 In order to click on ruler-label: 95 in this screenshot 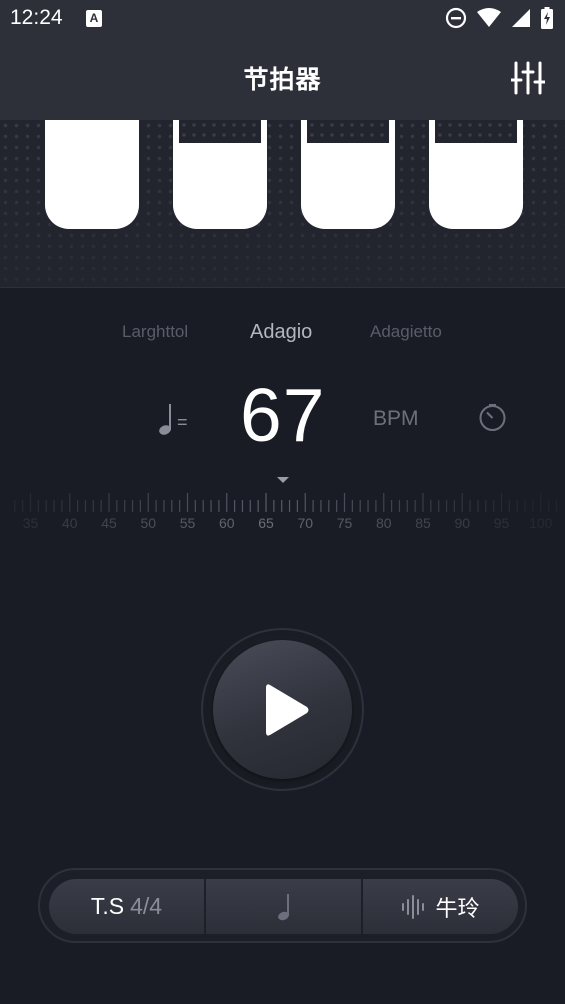, I will do `click(502, 523)`.